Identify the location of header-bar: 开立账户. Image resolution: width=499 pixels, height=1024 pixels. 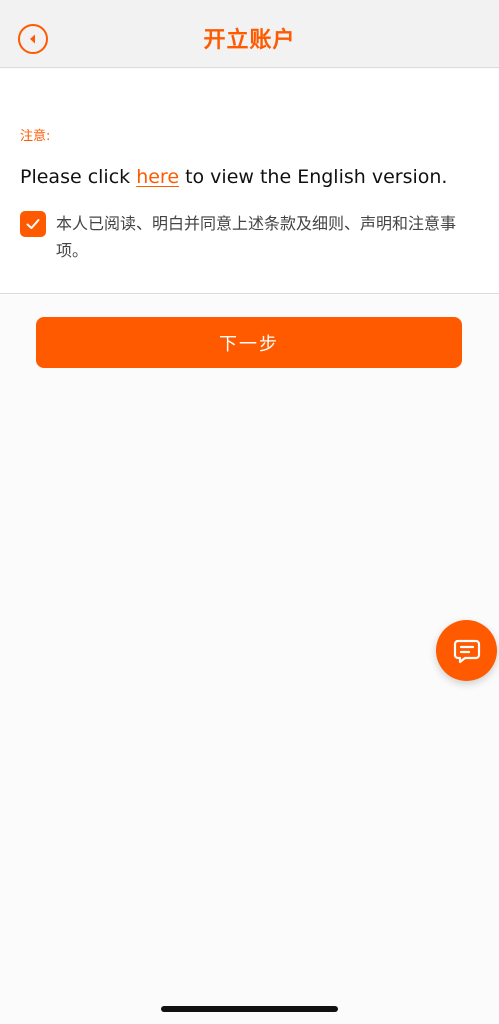
(249, 34).